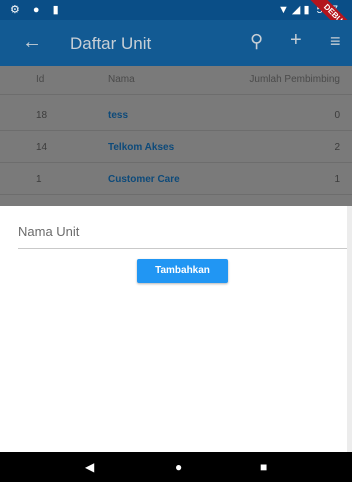 This screenshot has width=352, height=482. Describe the element at coordinates (118, 115) in the screenshot. I see `cell-nama: tess` at that location.